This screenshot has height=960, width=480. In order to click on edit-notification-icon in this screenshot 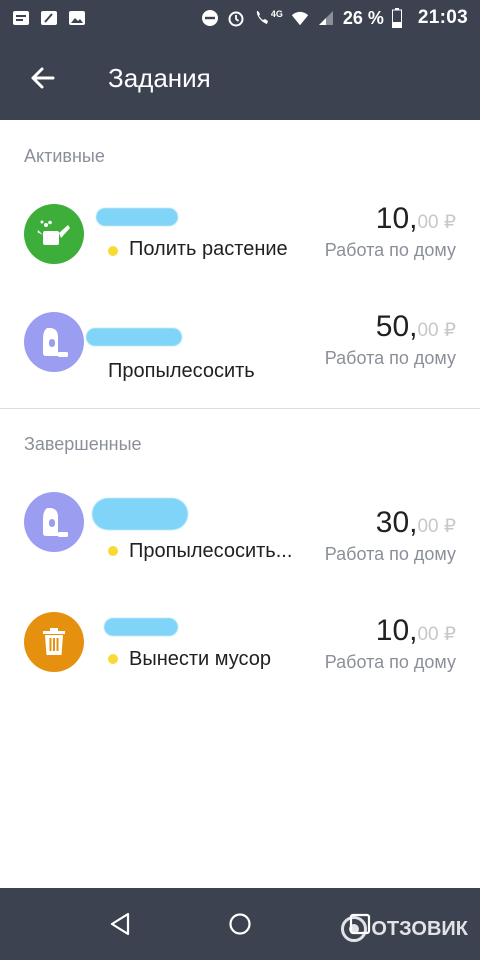, I will do `click(49, 18)`.